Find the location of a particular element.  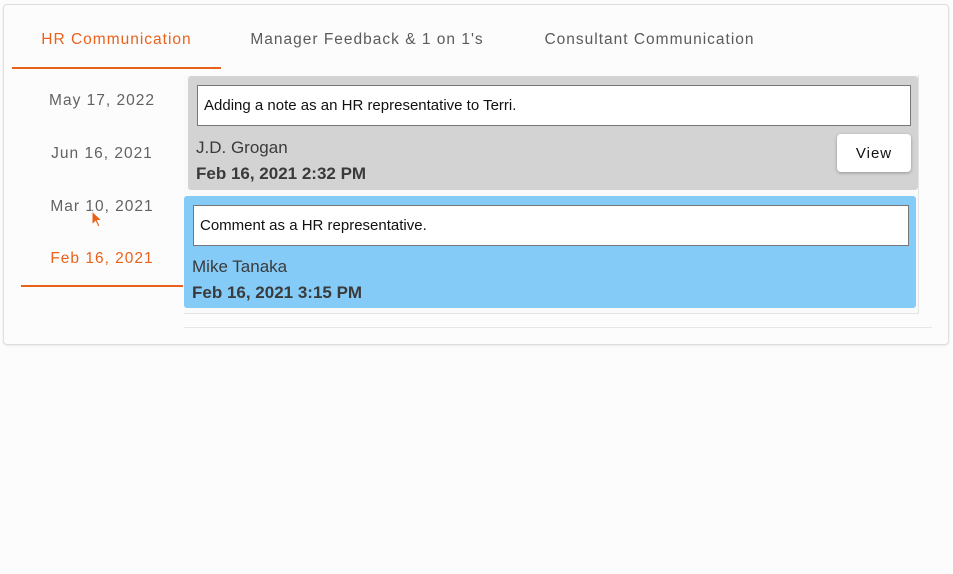

date-item: Jun 16, 2021 is located at coordinates (102, 154).